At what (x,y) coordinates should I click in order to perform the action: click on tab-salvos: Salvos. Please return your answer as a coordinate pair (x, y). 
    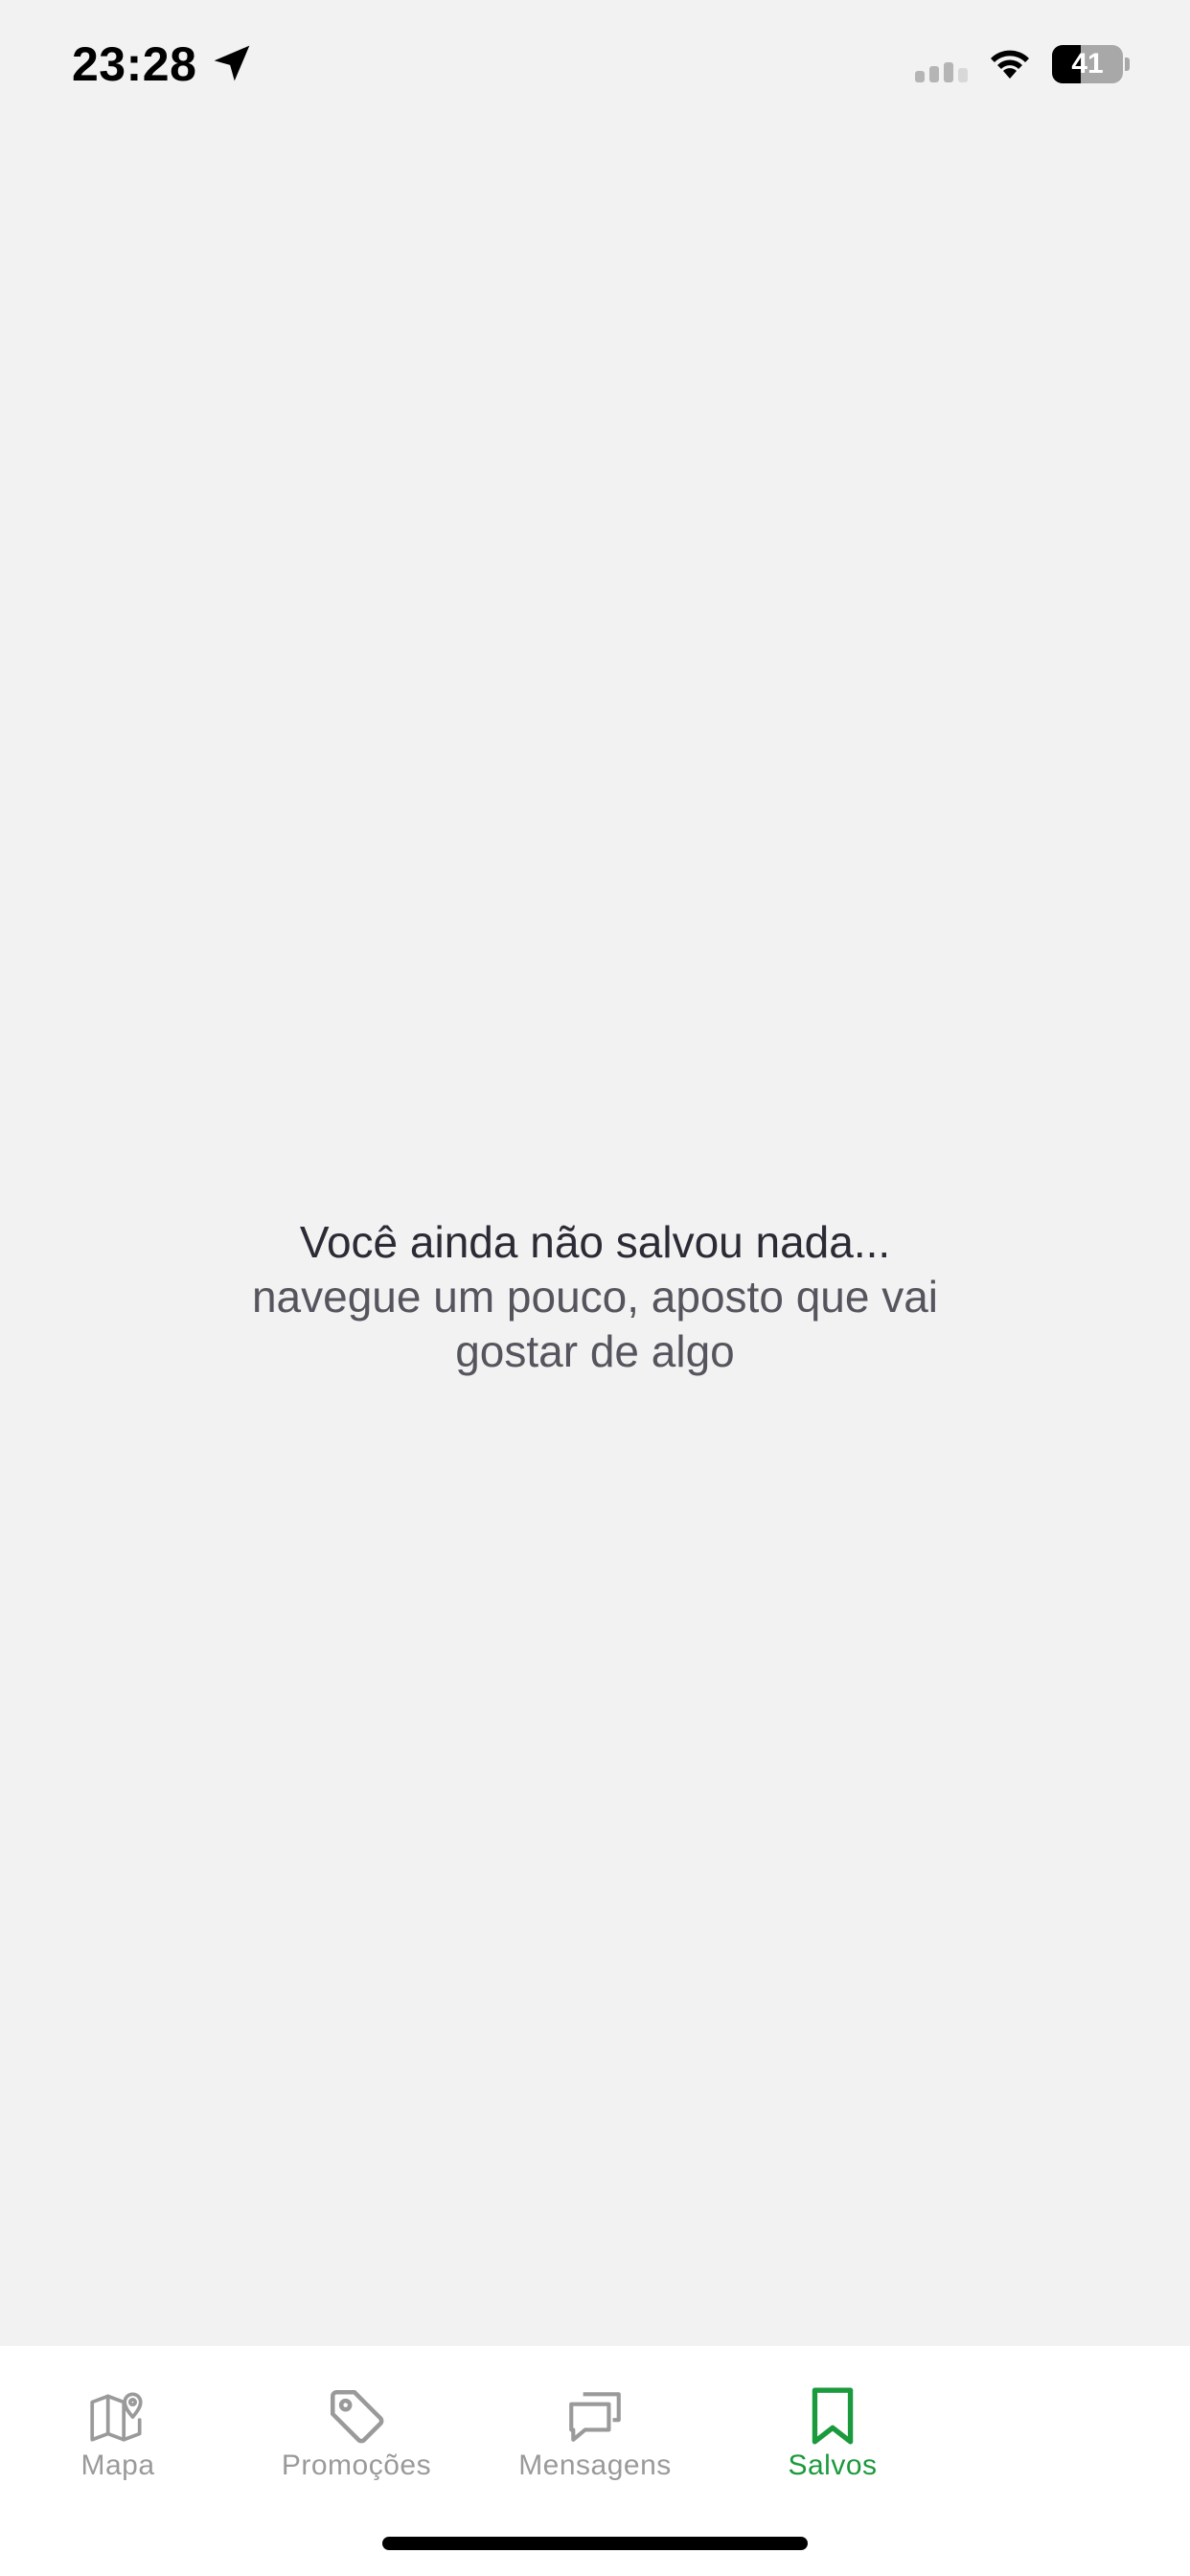
    Looking at the image, I should click on (833, 2418).